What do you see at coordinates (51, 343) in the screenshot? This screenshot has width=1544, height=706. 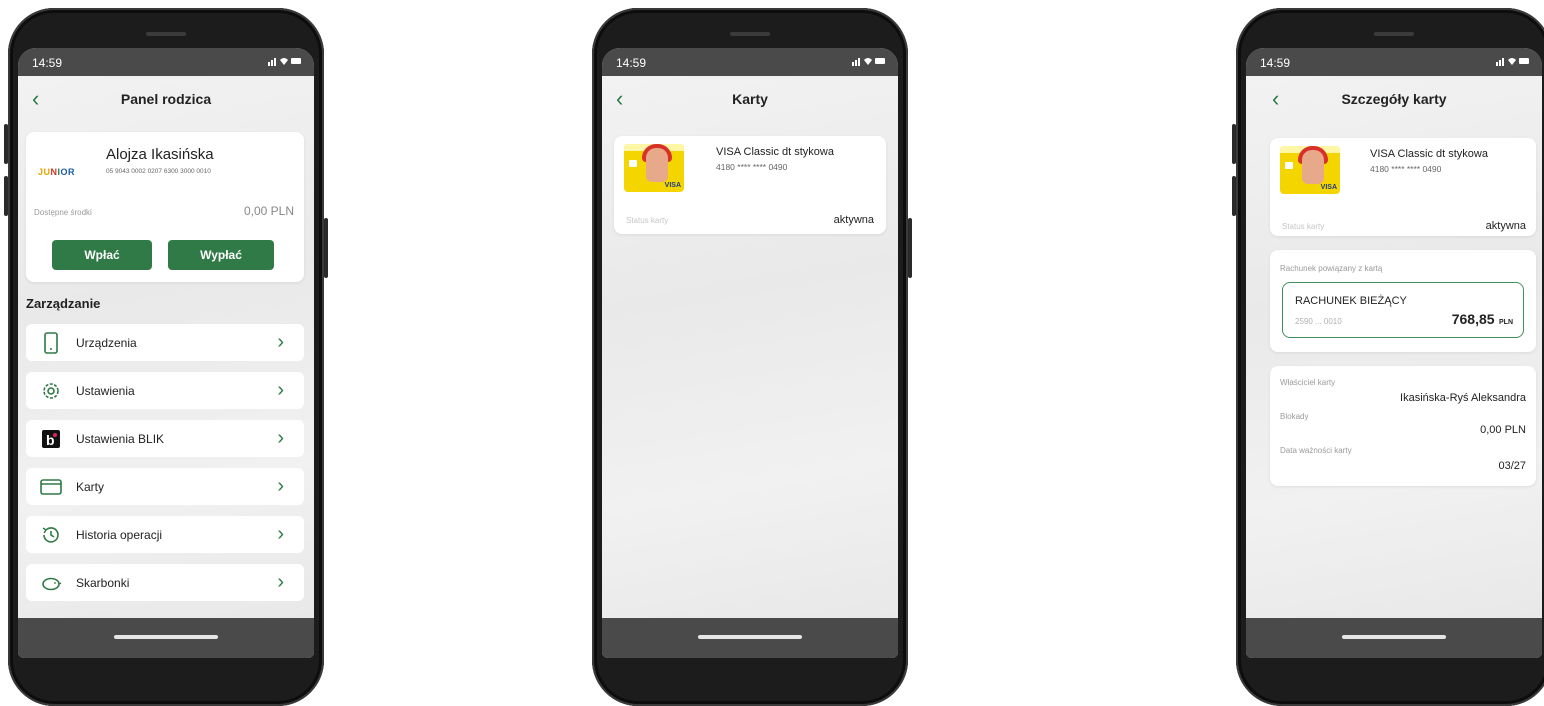 I see `phone-icon` at bounding box center [51, 343].